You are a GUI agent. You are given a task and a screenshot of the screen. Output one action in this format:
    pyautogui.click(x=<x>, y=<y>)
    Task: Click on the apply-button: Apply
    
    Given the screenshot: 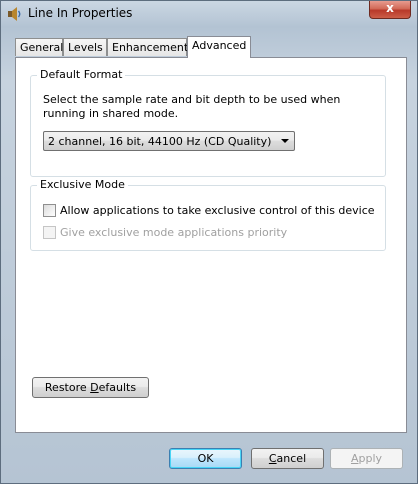 What is the action you would take?
    pyautogui.click(x=366, y=458)
    